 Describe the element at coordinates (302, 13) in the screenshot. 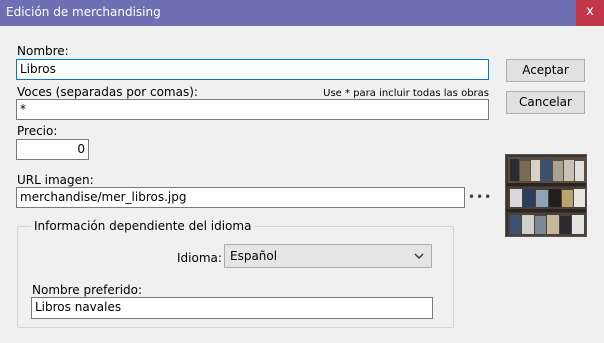

I see `title-bar: Edición de merchandising x` at that location.